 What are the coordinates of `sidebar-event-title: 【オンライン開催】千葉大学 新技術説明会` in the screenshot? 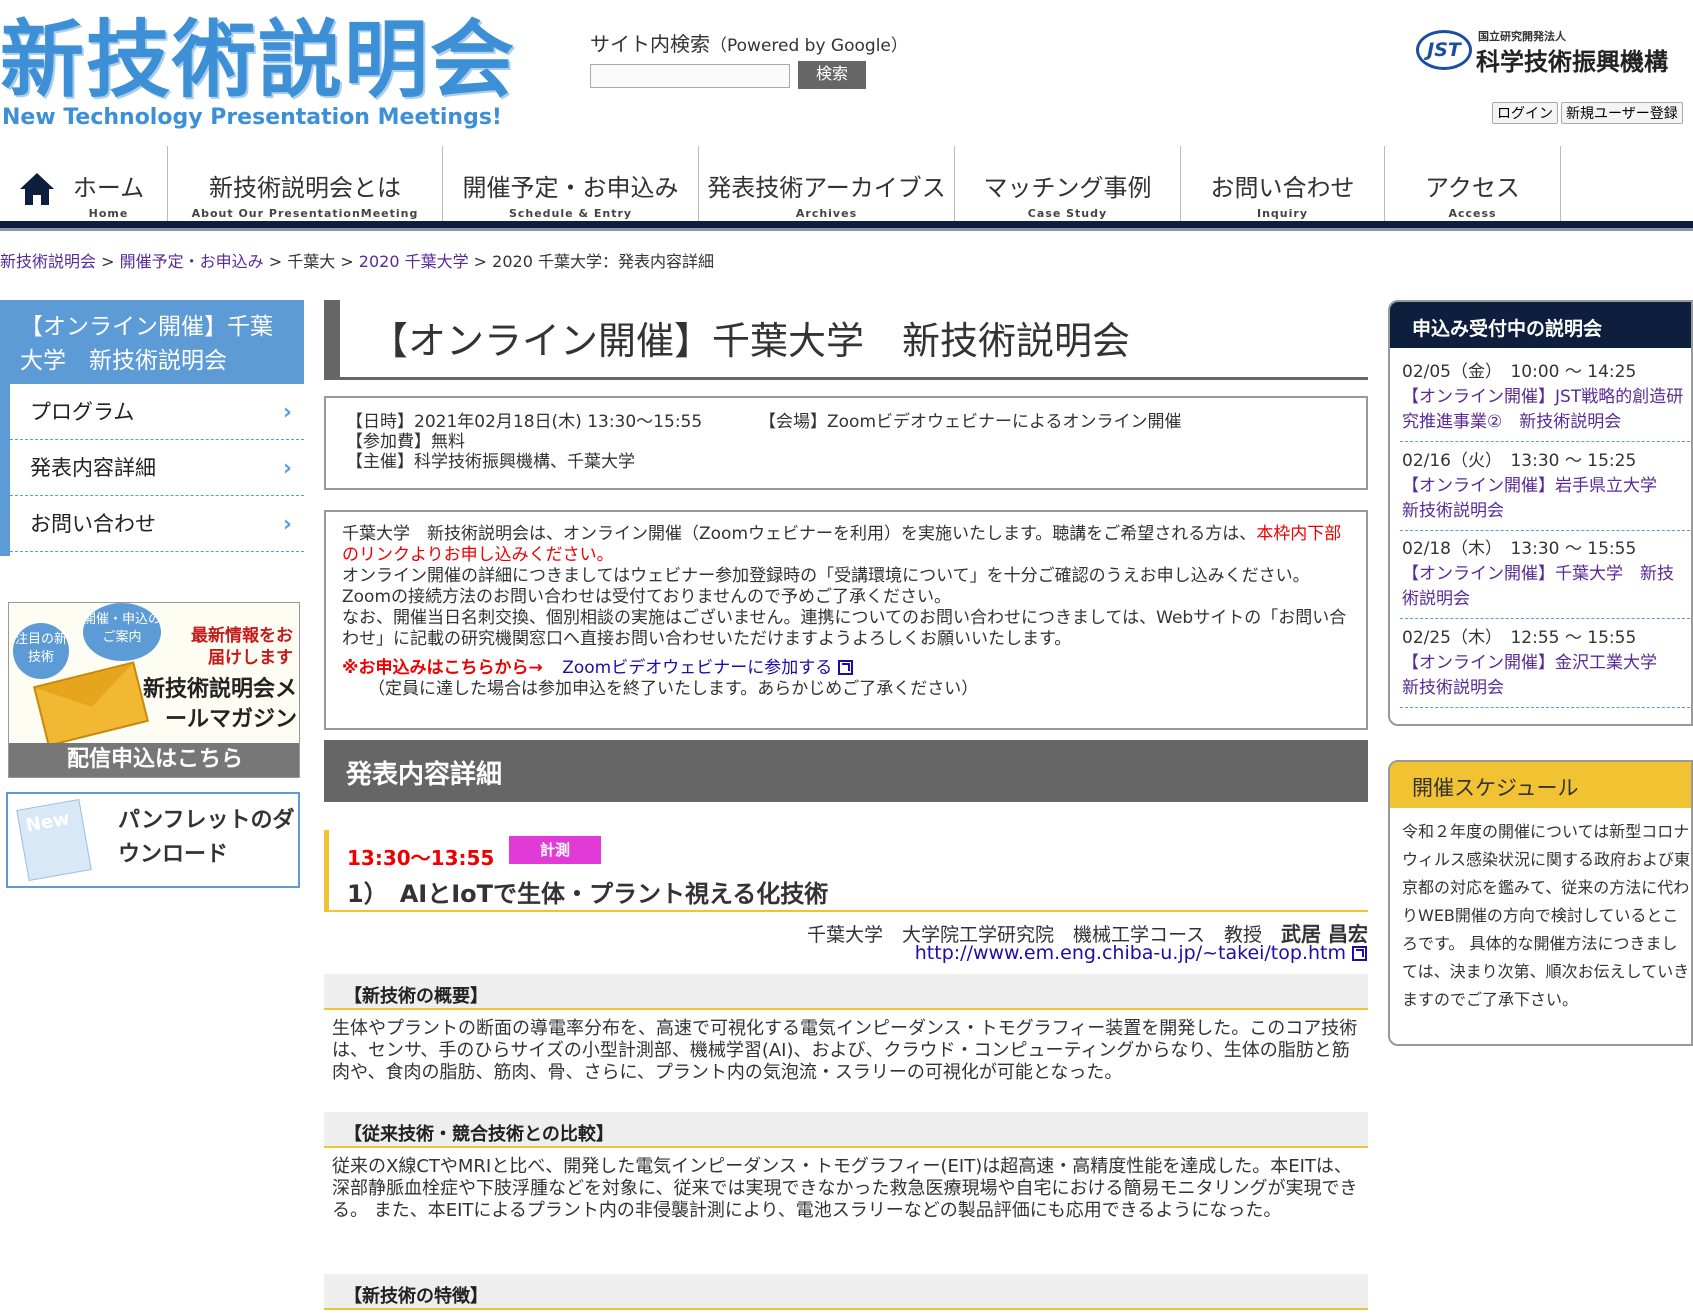 It's located at (152, 342).